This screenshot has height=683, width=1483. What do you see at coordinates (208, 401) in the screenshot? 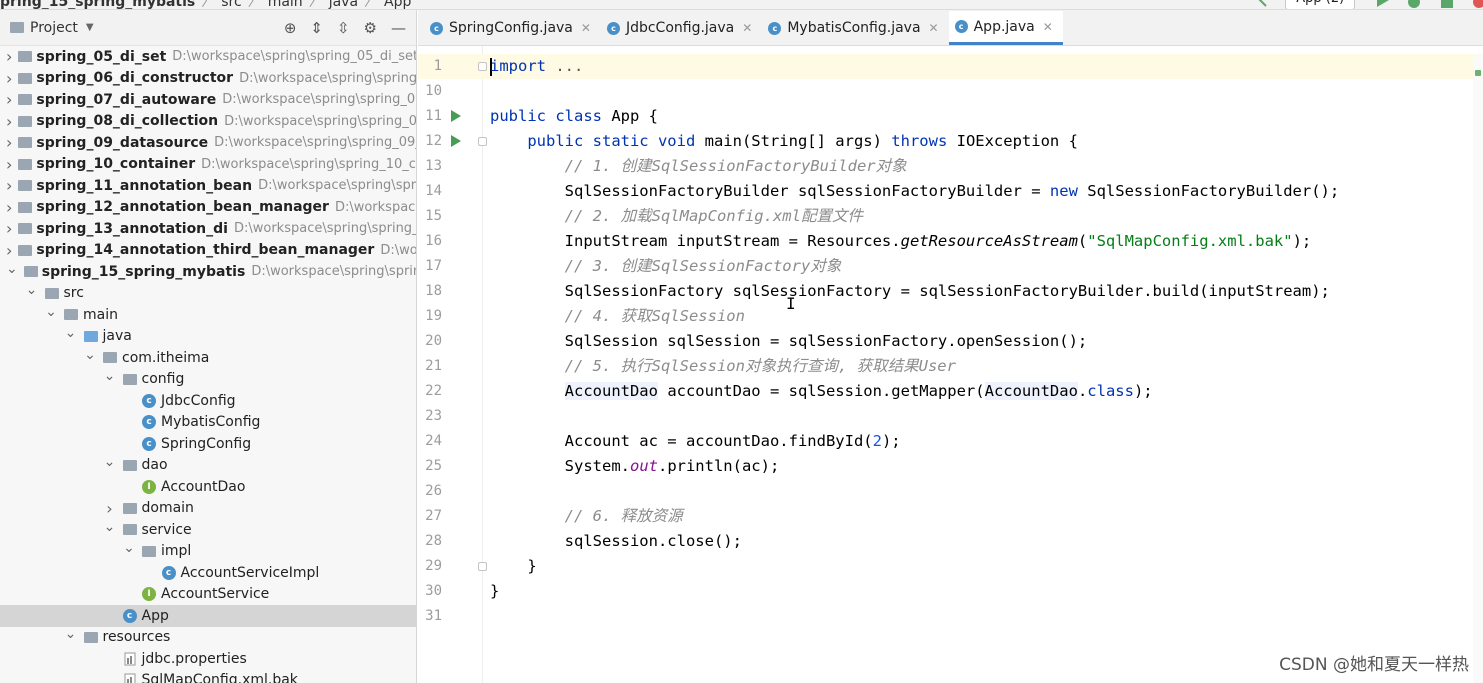
I see `tree-item: c JdbcConfig` at bounding box center [208, 401].